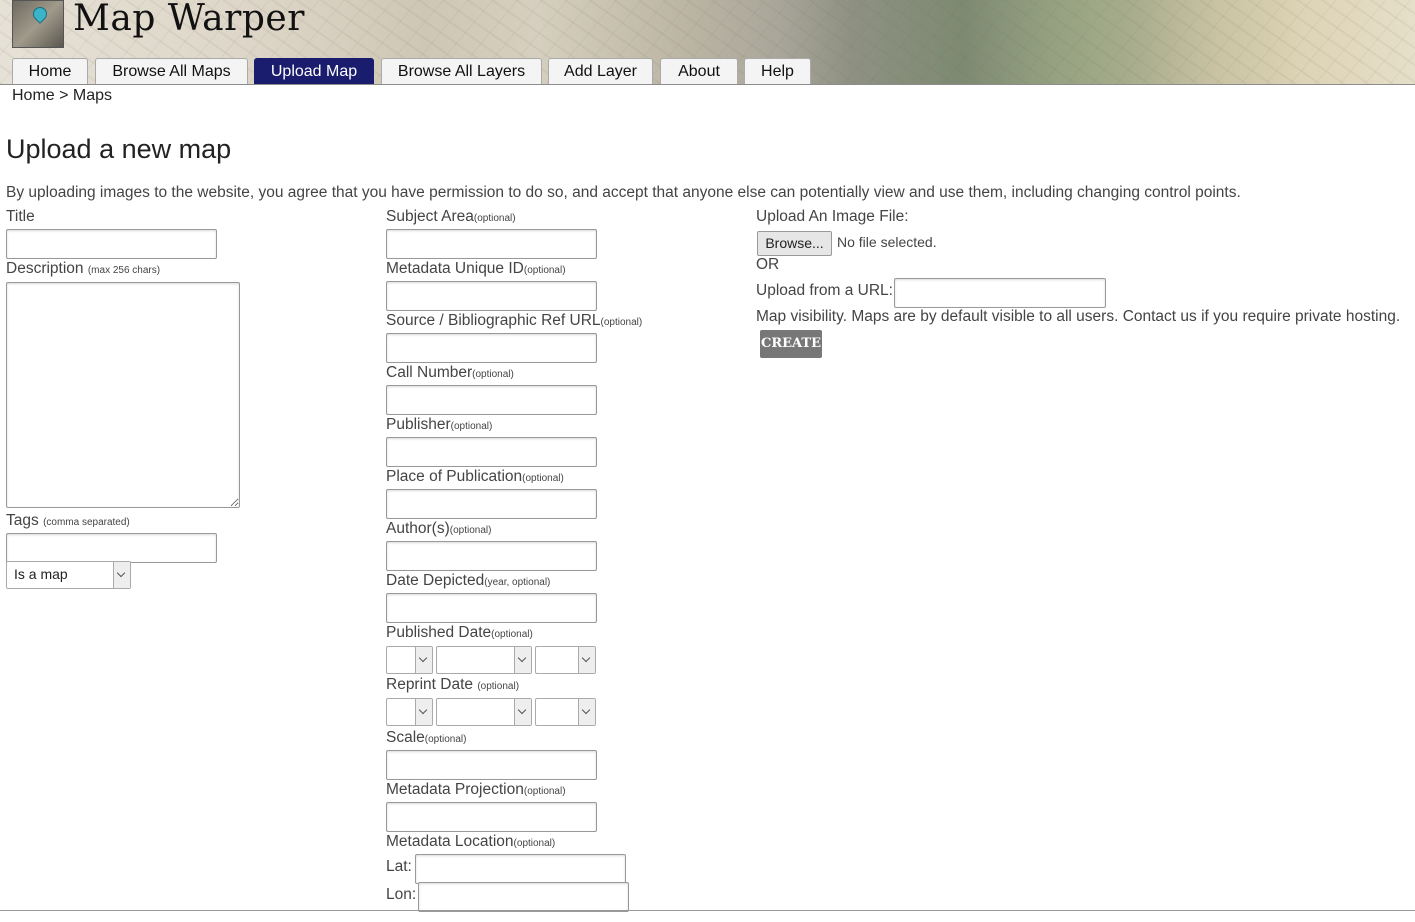 This screenshot has width=1415, height=922. I want to click on tags-input, so click(111, 548).